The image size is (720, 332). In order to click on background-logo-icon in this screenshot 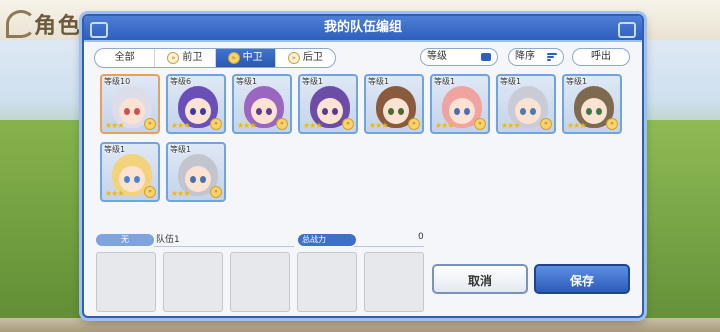, I will do `click(21, 24)`.